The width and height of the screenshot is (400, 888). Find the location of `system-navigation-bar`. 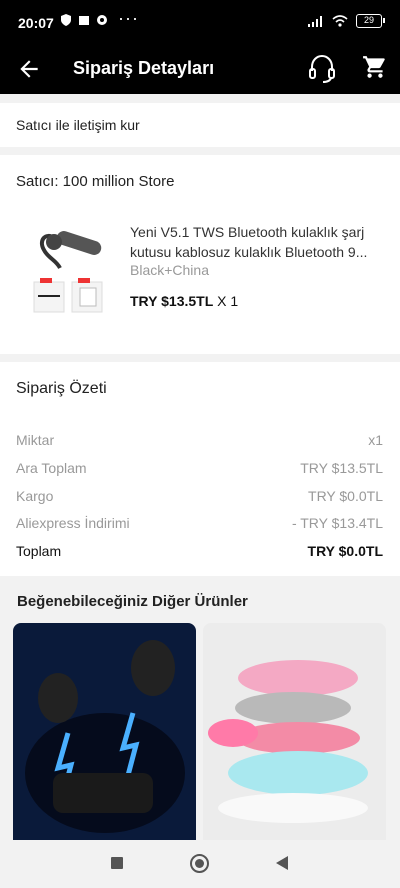

system-navigation-bar is located at coordinates (200, 864).